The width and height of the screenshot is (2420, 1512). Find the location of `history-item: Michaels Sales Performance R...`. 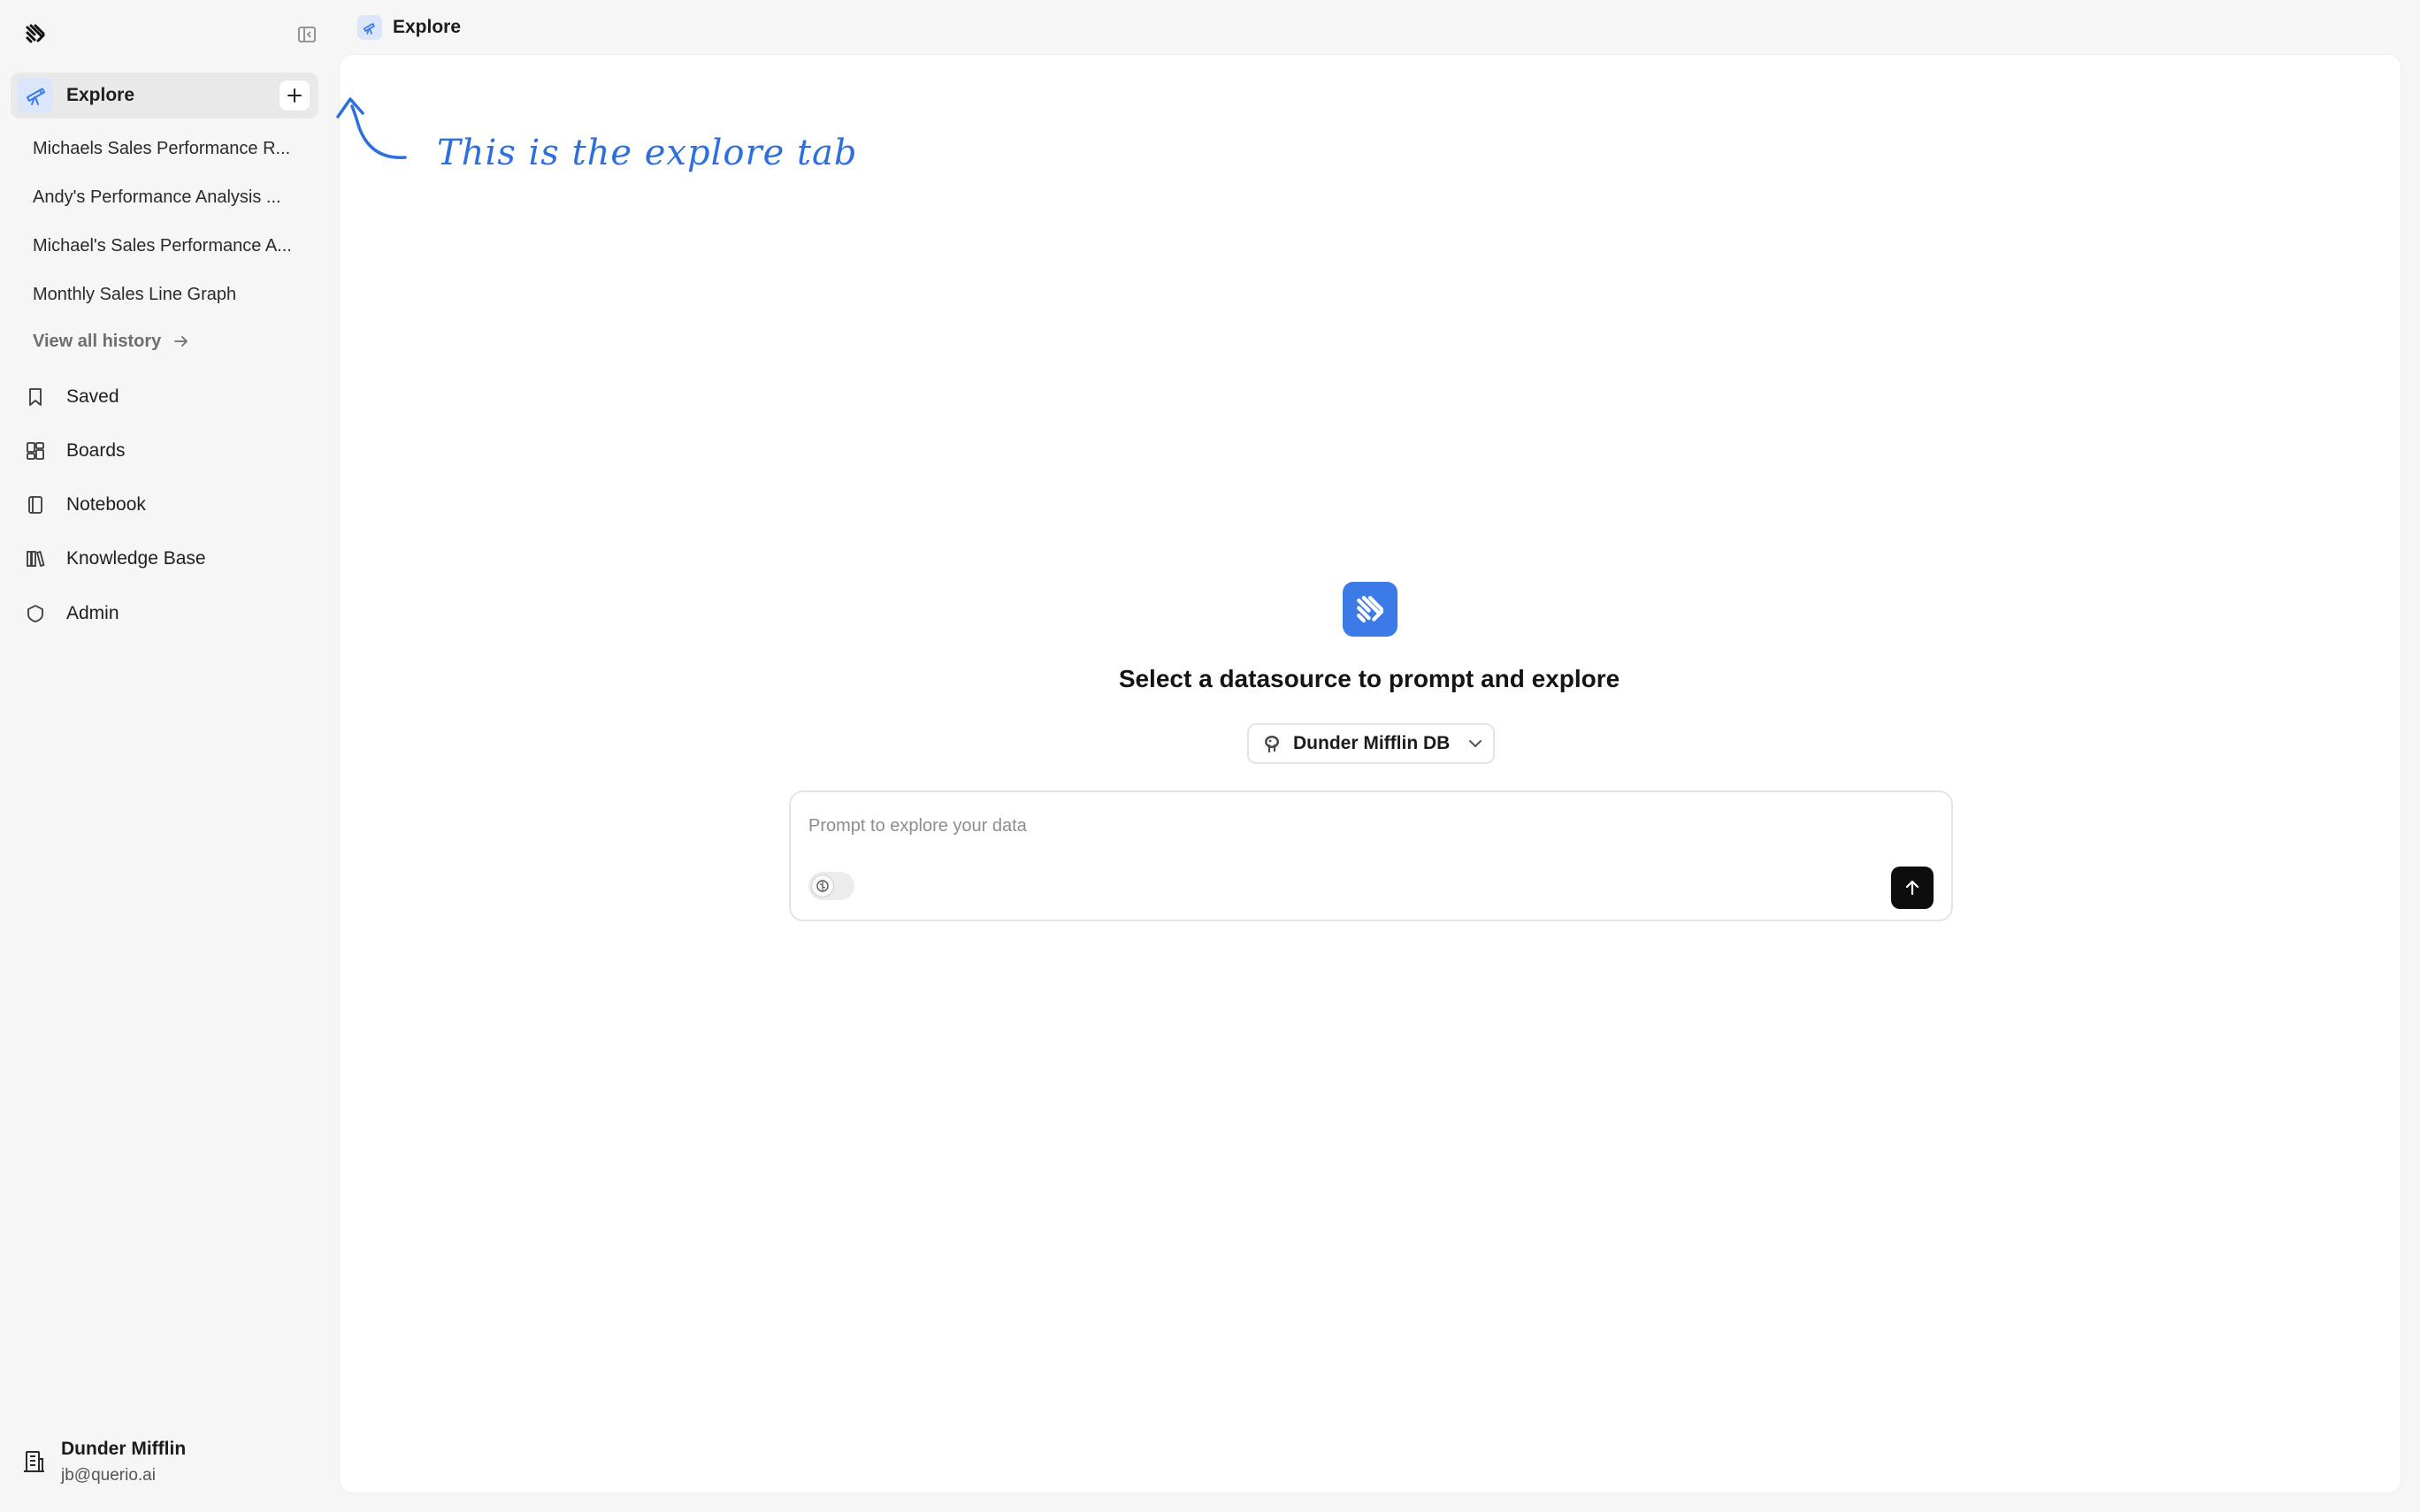

history-item: Michaels Sales Performance R... is located at coordinates (175, 148).